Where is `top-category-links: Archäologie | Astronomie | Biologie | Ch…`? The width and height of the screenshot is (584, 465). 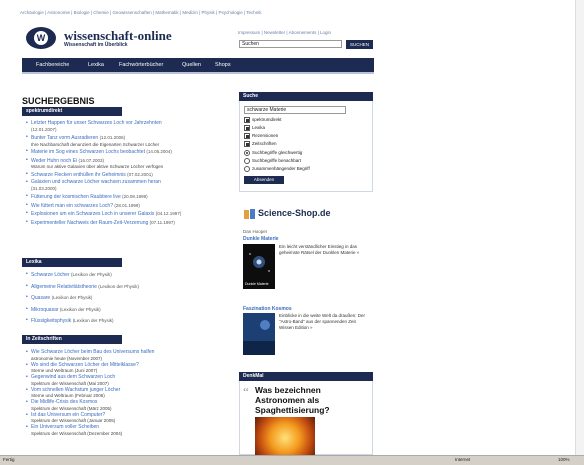 top-category-links: Archäologie | Astronomie | Biologie | Ch… is located at coordinates (200, 14).